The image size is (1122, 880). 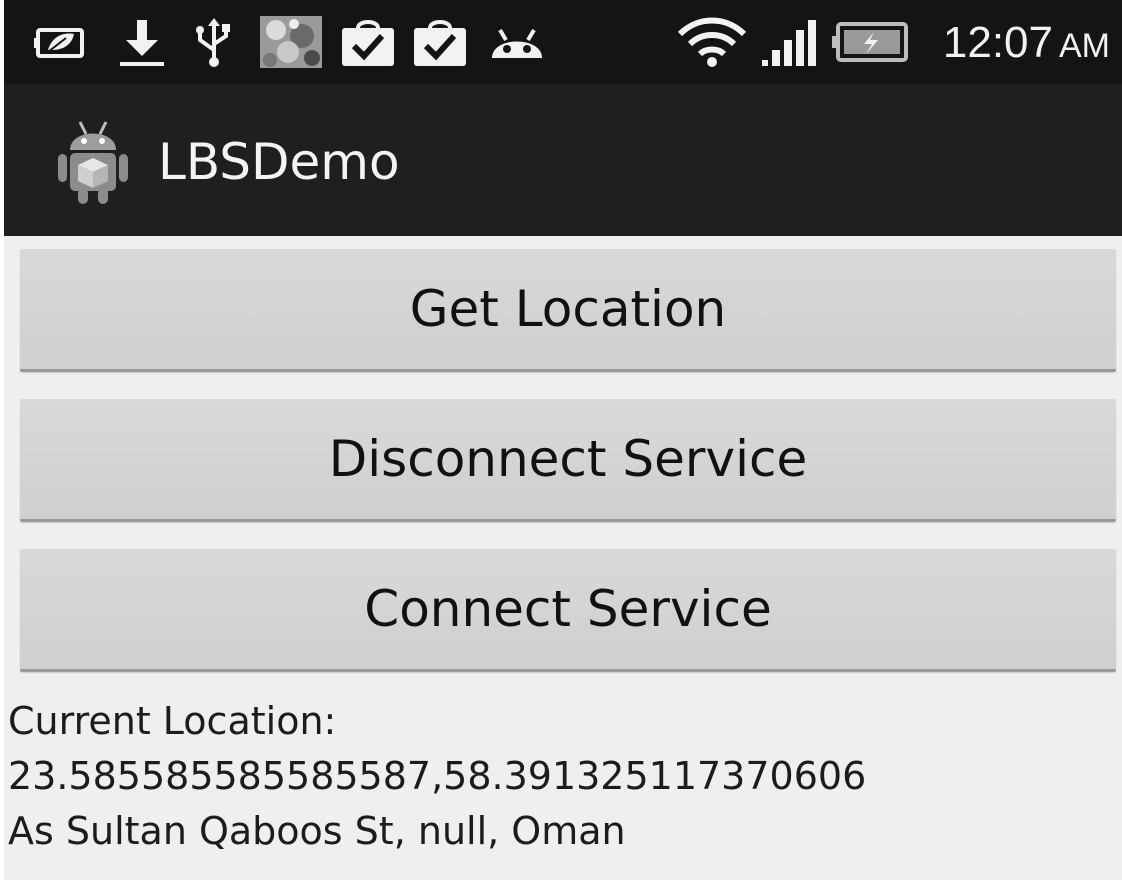 I want to click on android-icon, so click(x=517, y=43).